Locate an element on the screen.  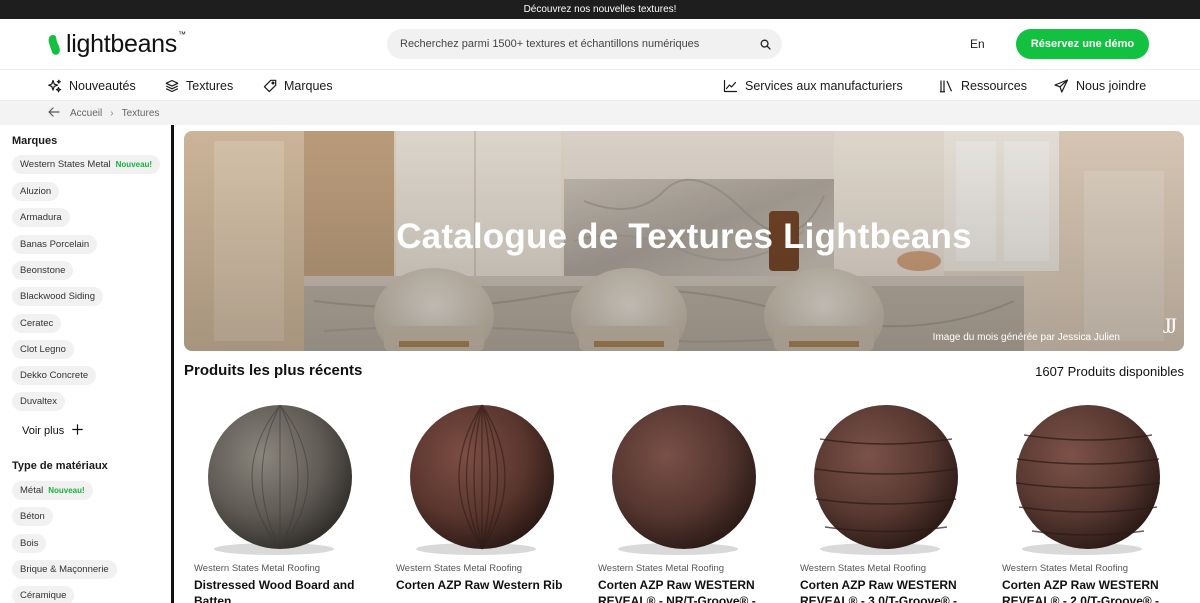
product-name: Corten AZP Raw Western Rib is located at coordinates (486, 585).